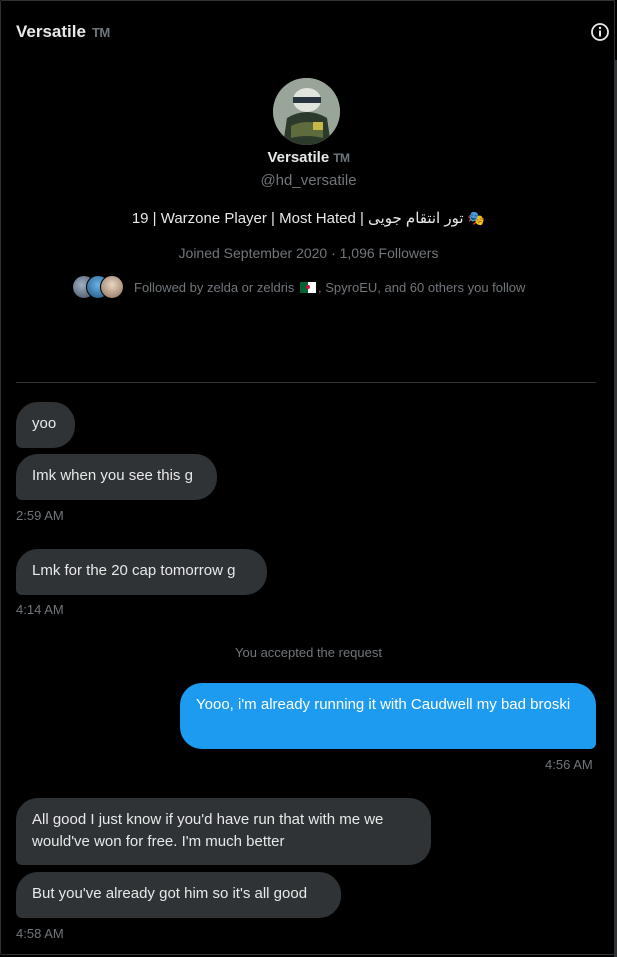 Image resolution: width=617 pixels, height=957 pixels. What do you see at coordinates (40, 515) in the screenshot?
I see `message-timestamp: 2:59 AM` at bounding box center [40, 515].